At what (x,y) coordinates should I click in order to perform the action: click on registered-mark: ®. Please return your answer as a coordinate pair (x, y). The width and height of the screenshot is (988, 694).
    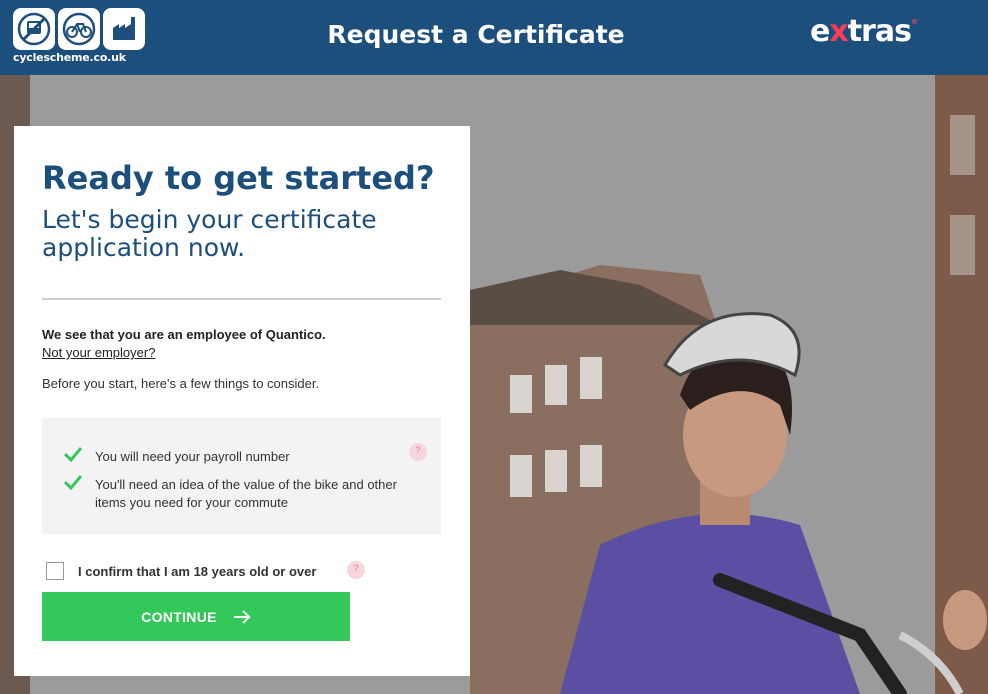
    Looking at the image, I should click on (914, 22).